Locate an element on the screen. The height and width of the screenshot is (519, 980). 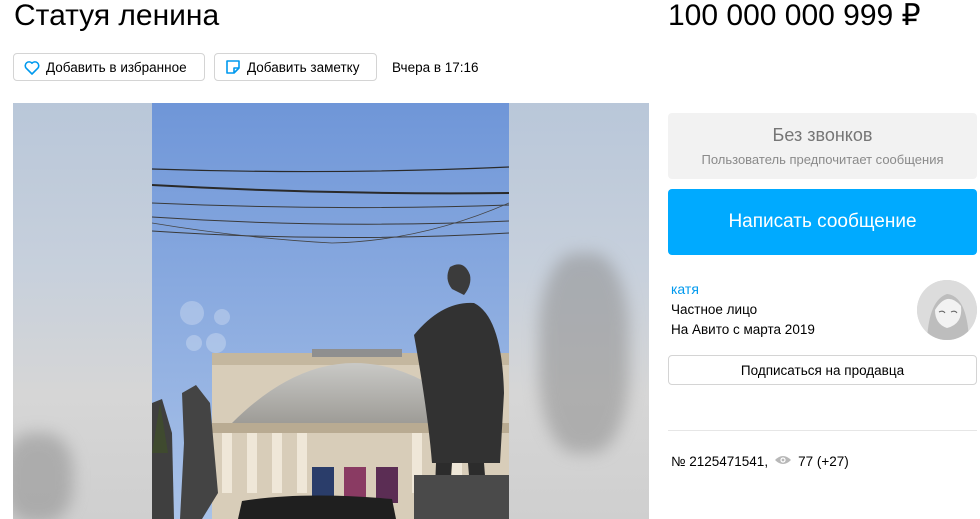
heart-icon is located at coordinates (32, 67).